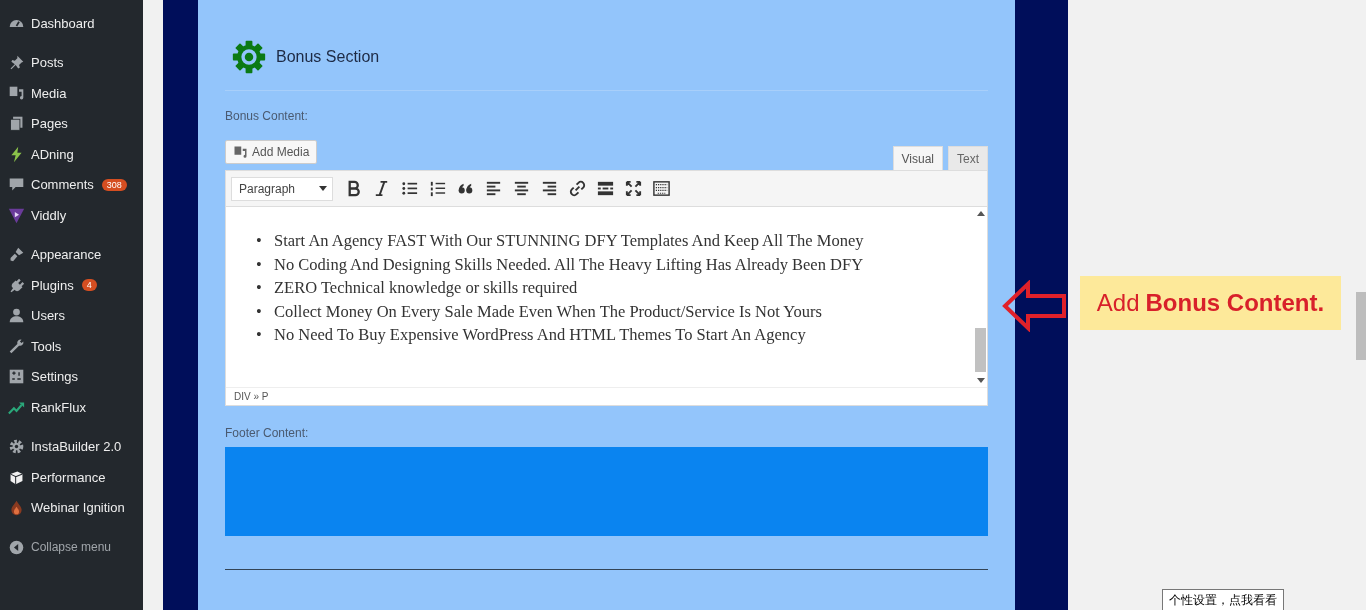 This screenshot has width=1366, height=610. What do you see at coordinates (16, 124) in the screenshot?
I see `pages-icon` at bounding box center [16, 124].